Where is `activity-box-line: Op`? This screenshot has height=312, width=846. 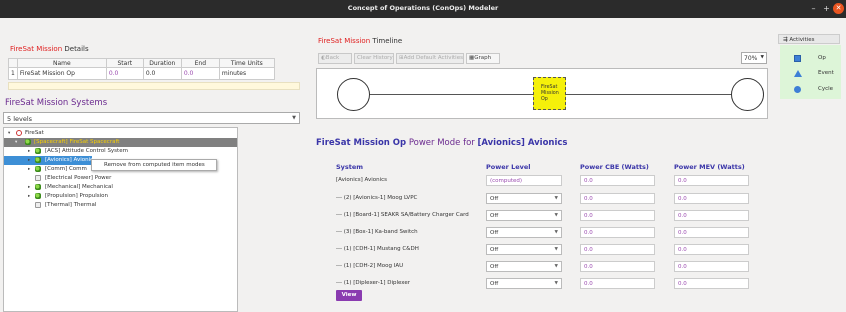 activity-box-line: Op is located at coordinates (544, 99).